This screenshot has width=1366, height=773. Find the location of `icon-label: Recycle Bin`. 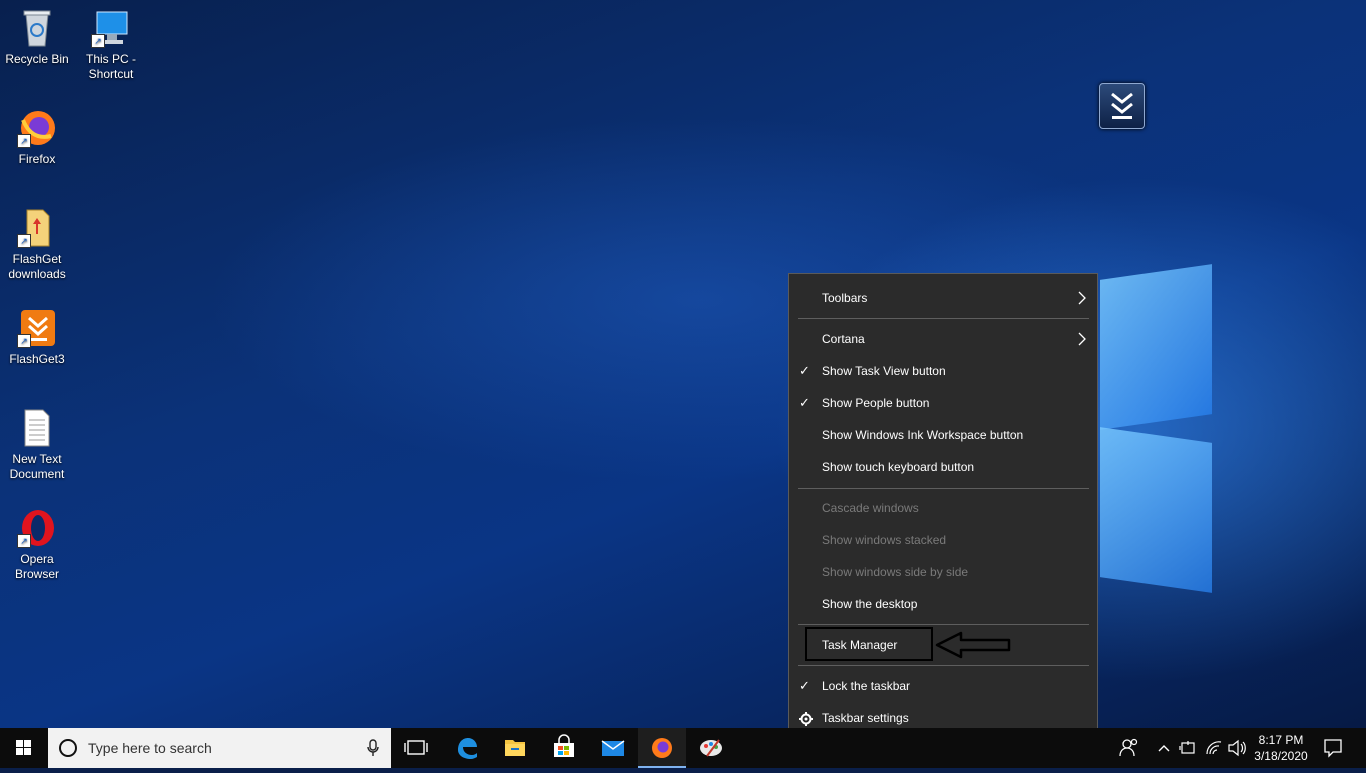

icon-label: Recycle Bin is located at coordinates (37, 59).